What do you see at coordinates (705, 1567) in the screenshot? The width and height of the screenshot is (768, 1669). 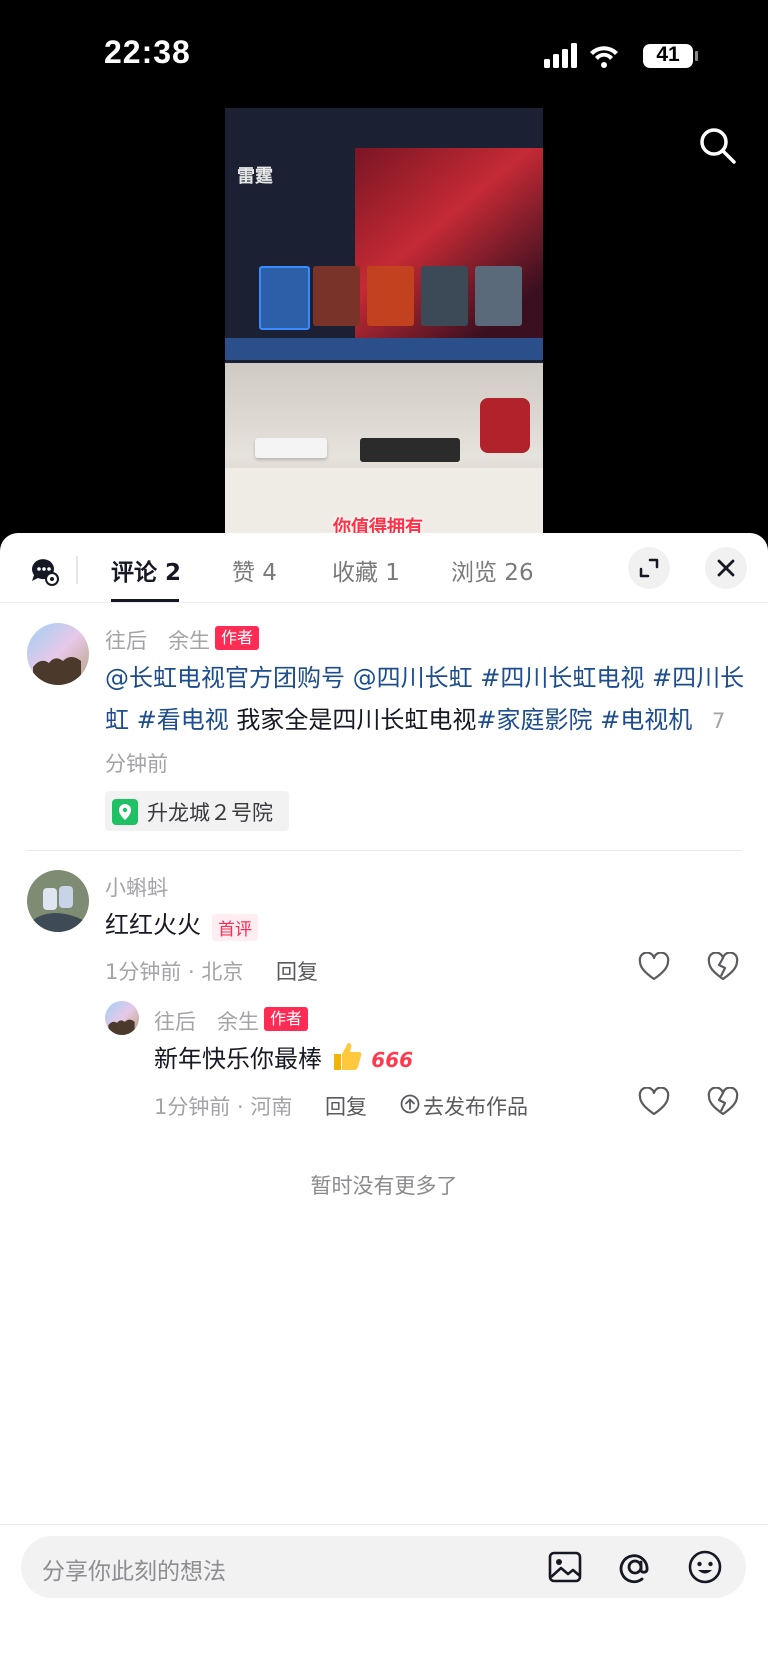 I see `emoji-icon` at bounding box center [705, 1567].